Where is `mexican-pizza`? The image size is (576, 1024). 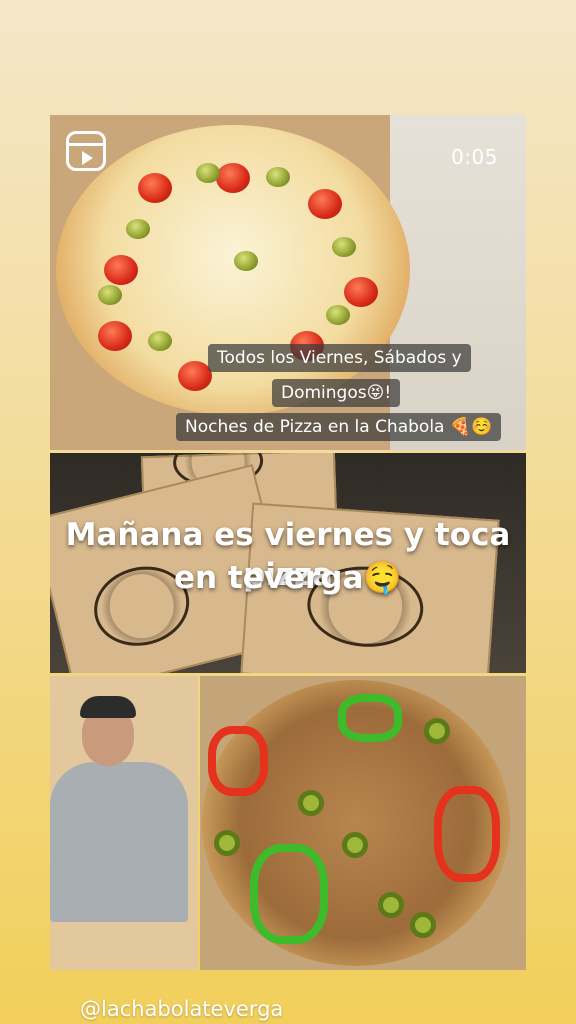 mexican-pizza is located at coordinates (356, 823).